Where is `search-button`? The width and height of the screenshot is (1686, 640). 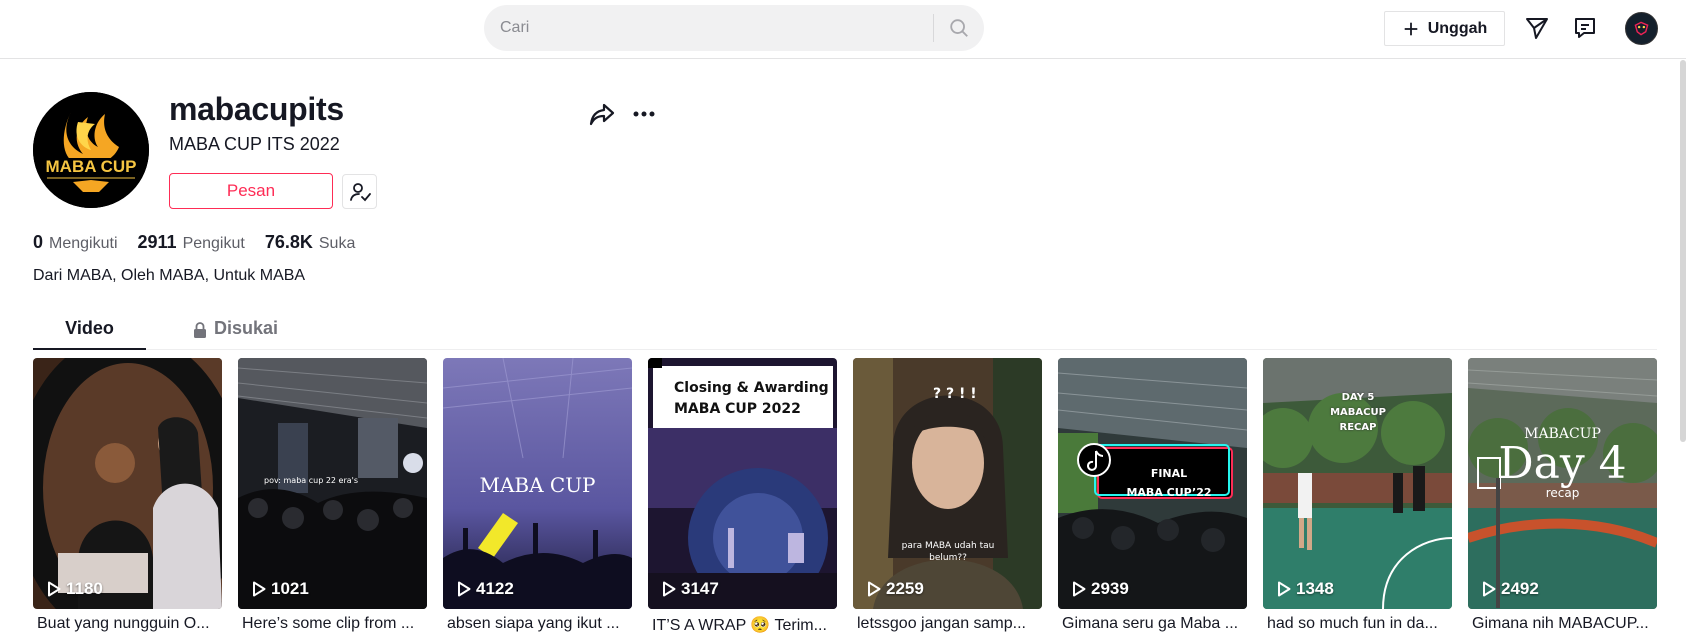
search-button is located at coordinates (959, 28).